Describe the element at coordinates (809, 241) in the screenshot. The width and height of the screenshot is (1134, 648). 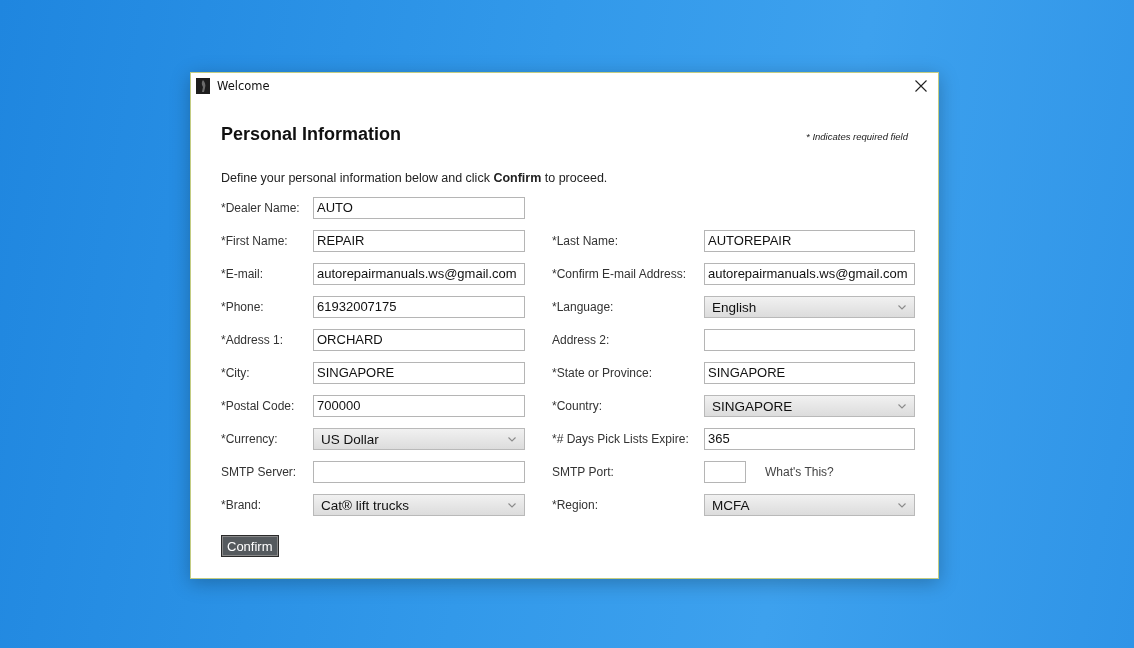
I see `text-field: AUTOREPAIR` at that location.